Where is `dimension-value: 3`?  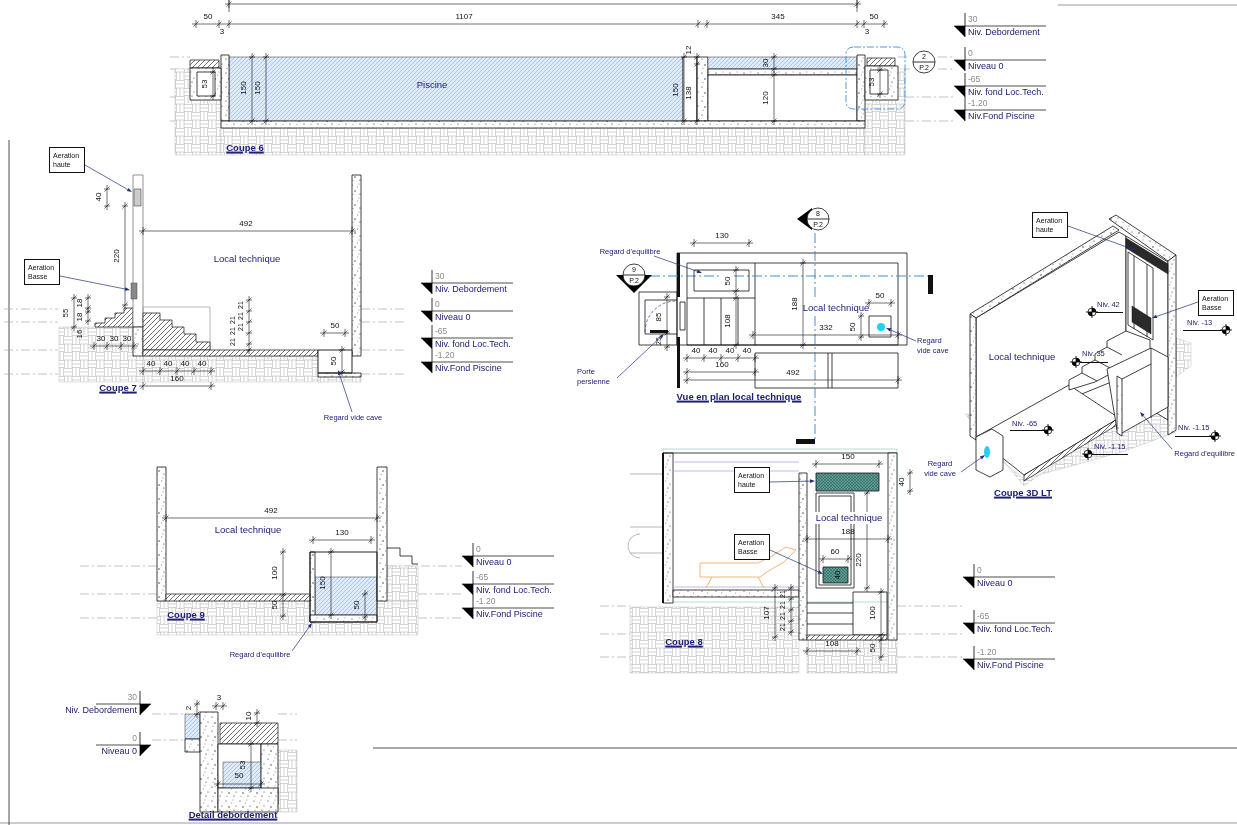
dimension-value: 3 is located at coordinates (219, 698).